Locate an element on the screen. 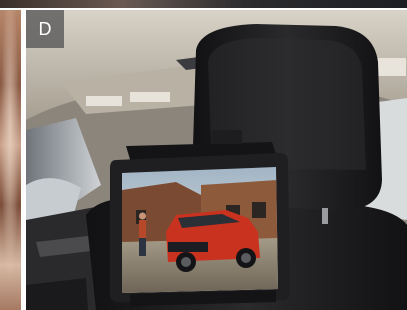 The image size is (407, 310). adjacent-photo-edge is located at coordinates (10, 160).